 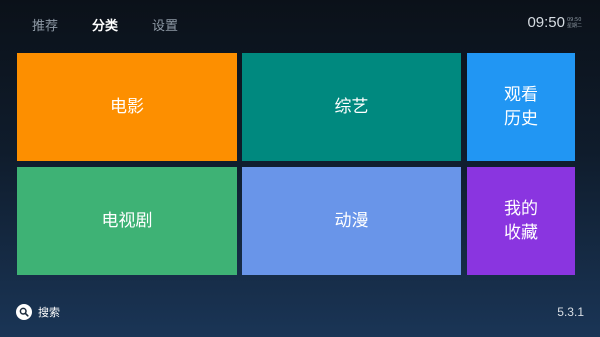 I want to click on tile-tv-series: 电视剧, so click(x=127, y=221).